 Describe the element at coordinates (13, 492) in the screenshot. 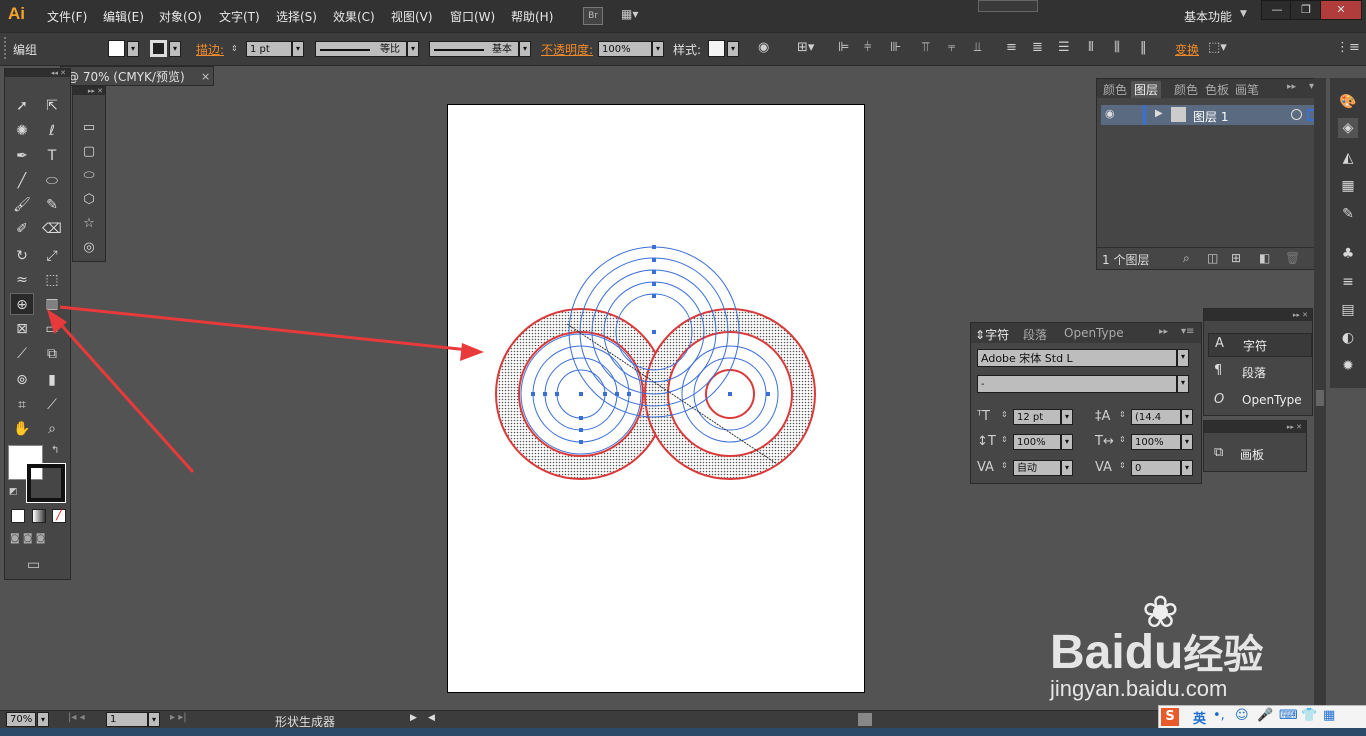

I see `default-colors-icon: ◩` at that location.